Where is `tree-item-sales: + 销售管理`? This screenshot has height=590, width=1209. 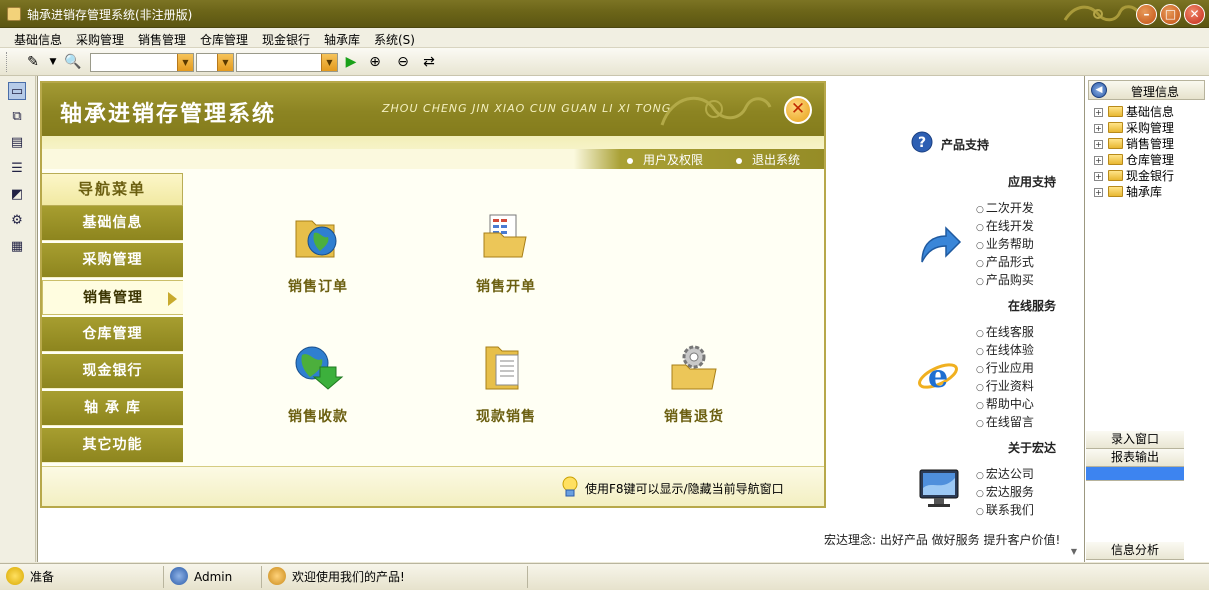
tree-item-sales: + 销售管理 is located at coordinates (1134, 143).